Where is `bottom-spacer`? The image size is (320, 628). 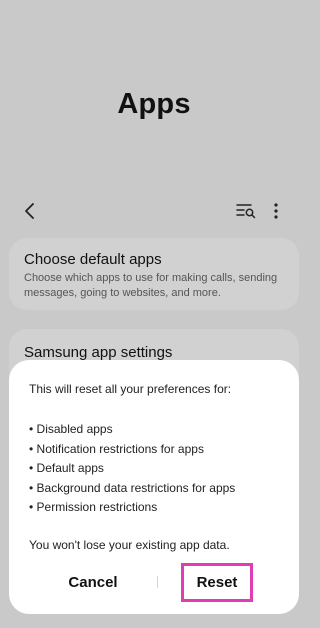 bottom-spacer is located at coordinates (154, 623).